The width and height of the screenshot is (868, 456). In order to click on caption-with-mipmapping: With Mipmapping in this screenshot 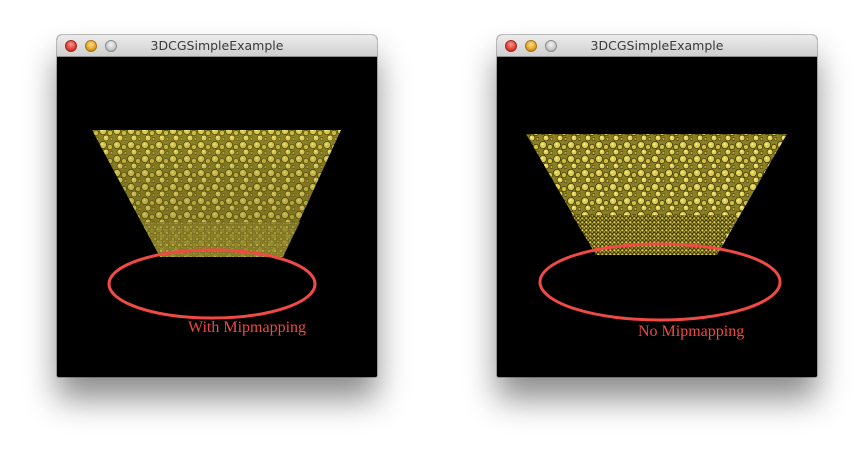, I will do `click(247, 327)`.